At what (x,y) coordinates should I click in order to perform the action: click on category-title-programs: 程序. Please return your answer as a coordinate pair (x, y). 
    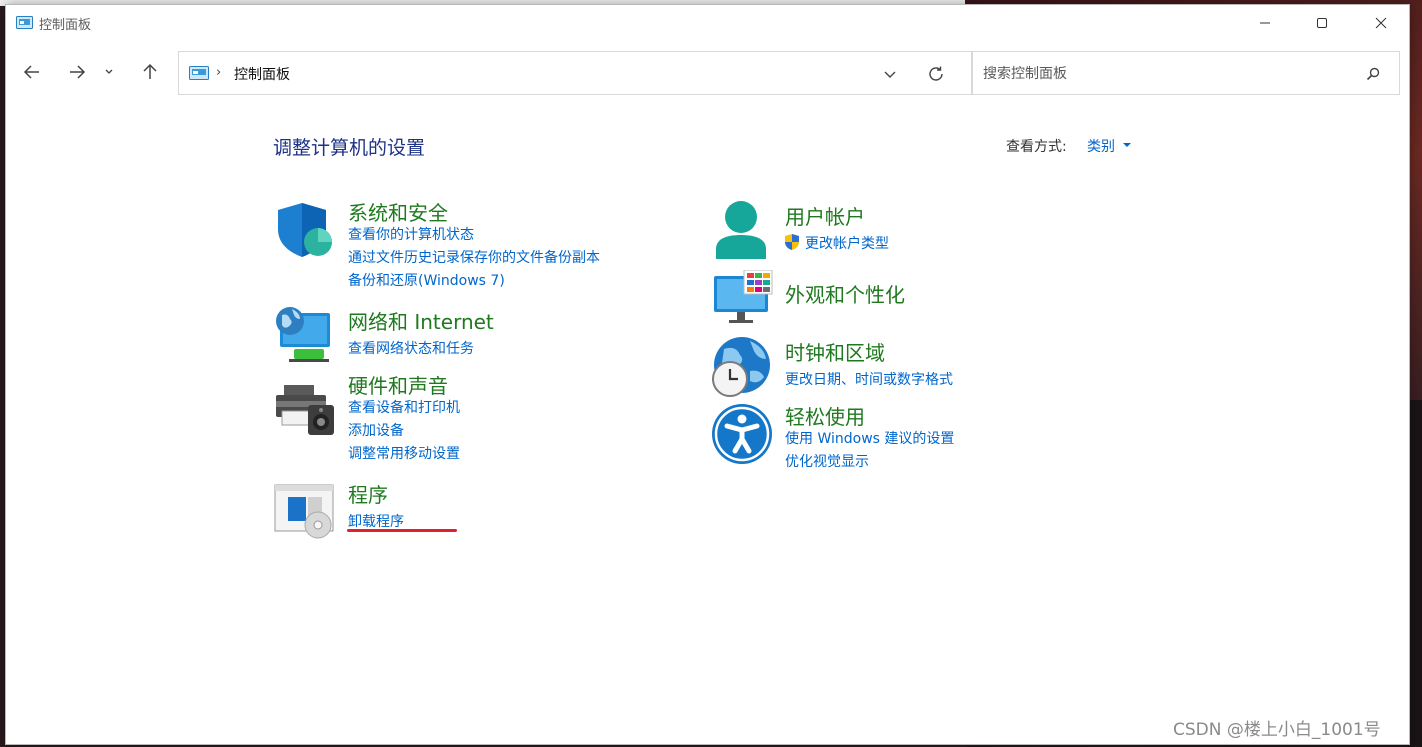
    Looking at the image, I should click on (368, 493).